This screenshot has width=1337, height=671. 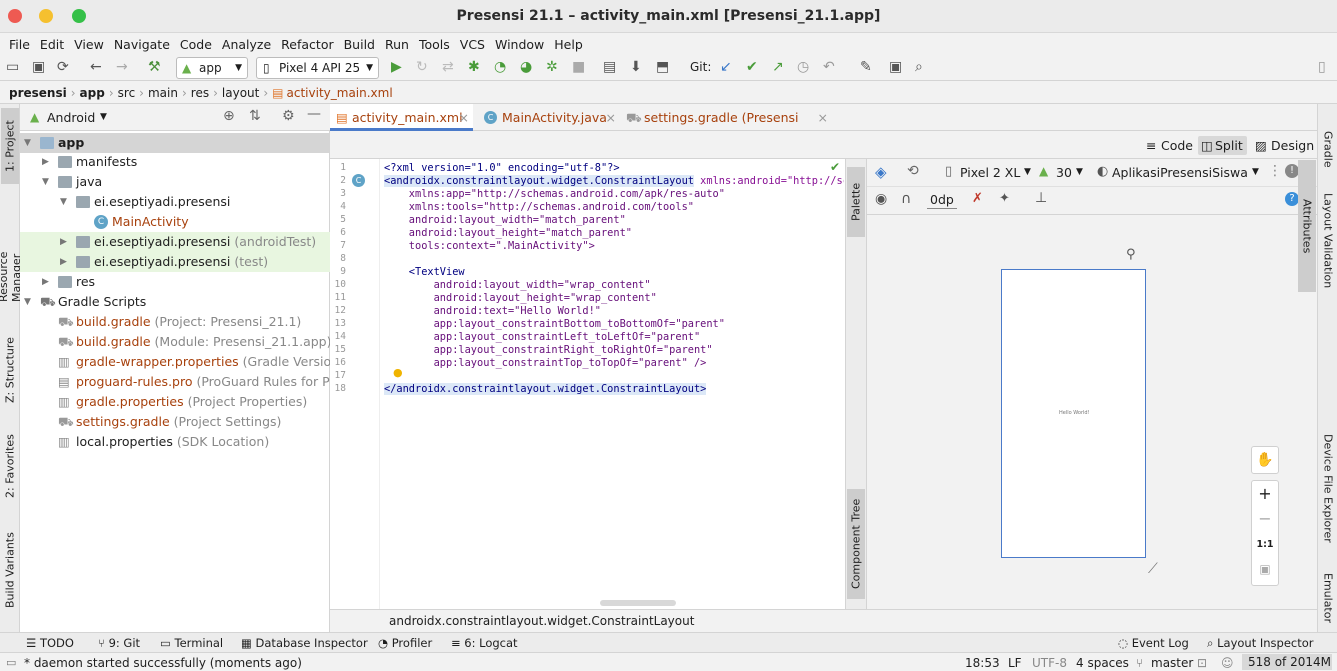 What do you see at coordinates (1004, 198) in the screenshot?
I see `infer-constraints-icon: ✦` at bounding box center [1004, 198].